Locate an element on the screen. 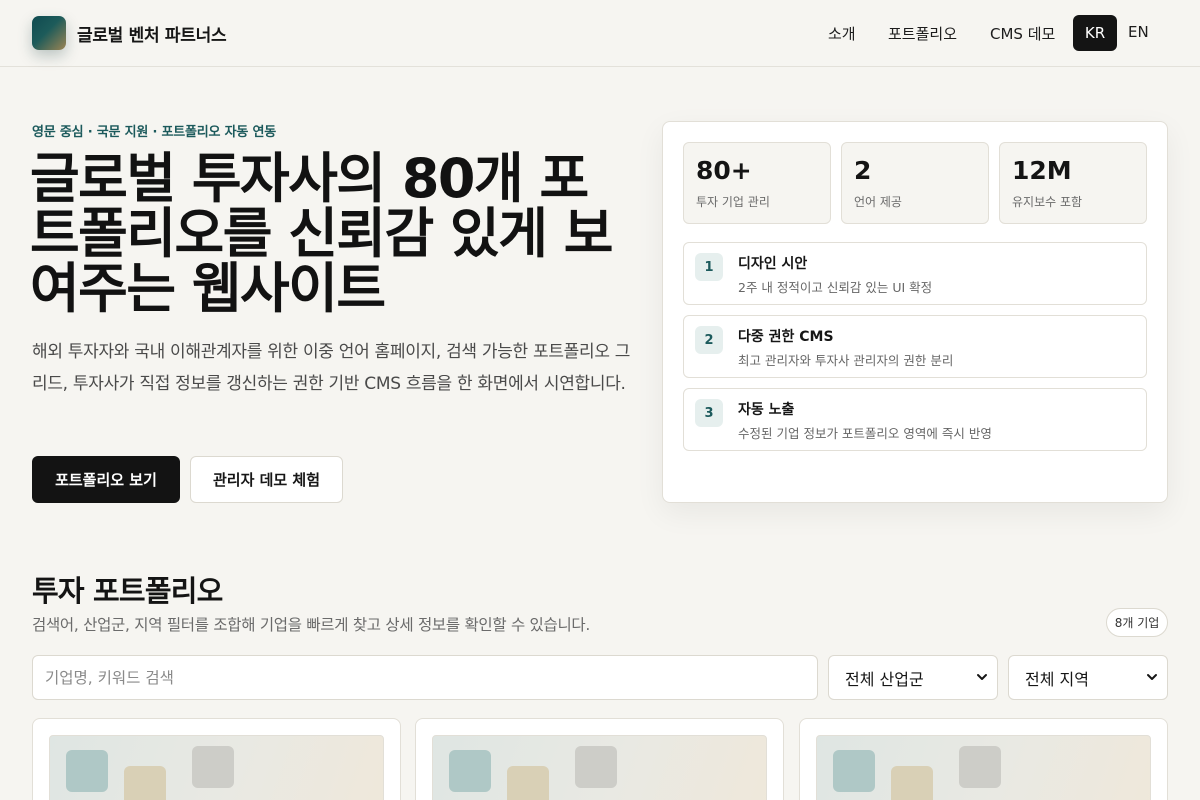 The image size is (1200, 800). stat-value: 2 is located at coordinates (863, 170).